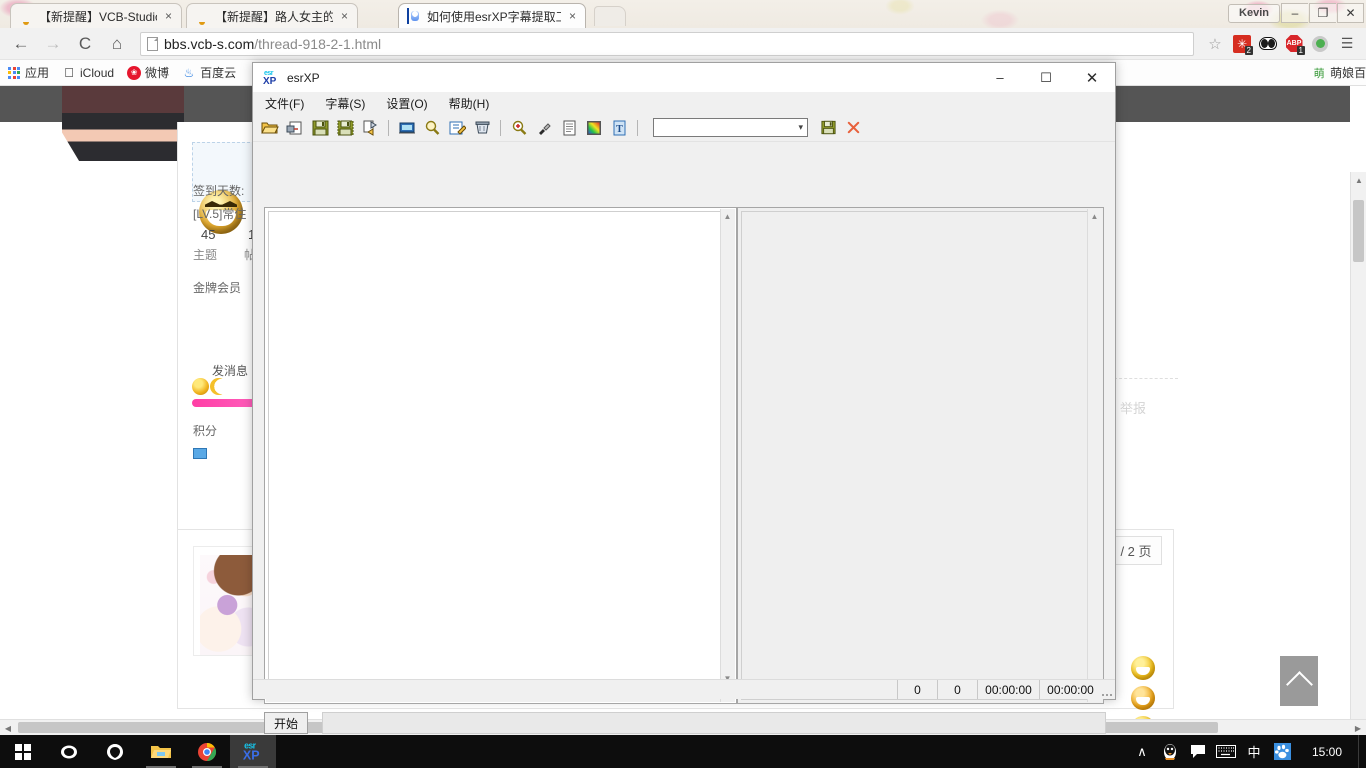  Describe the element at coordinates (1320, 44) in the screenshot. I see `green-dot-extension-icon` at that location.